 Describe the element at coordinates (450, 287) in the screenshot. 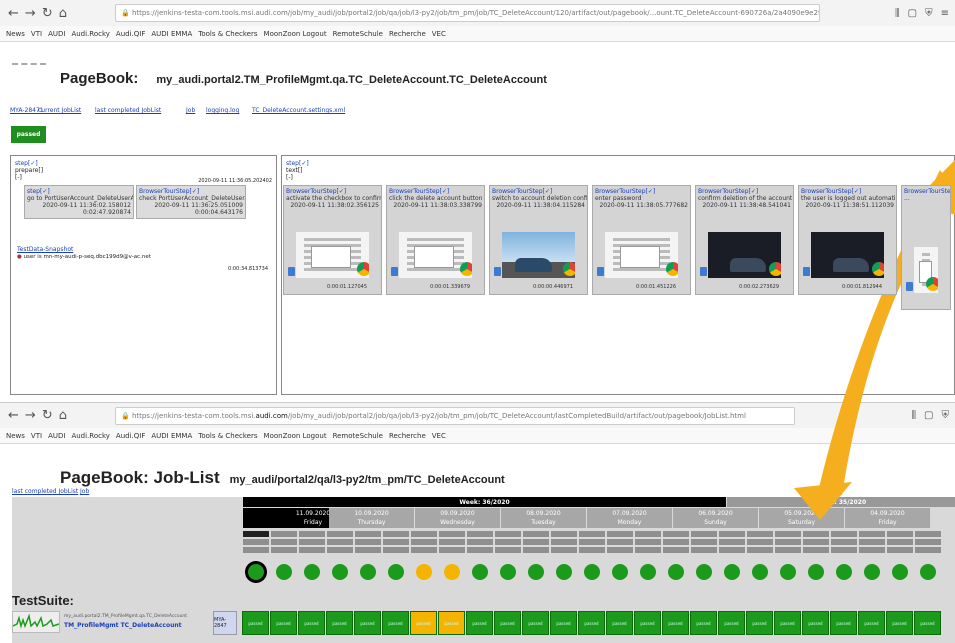

I see `card-duration: 0:00:01.339679` at that location.